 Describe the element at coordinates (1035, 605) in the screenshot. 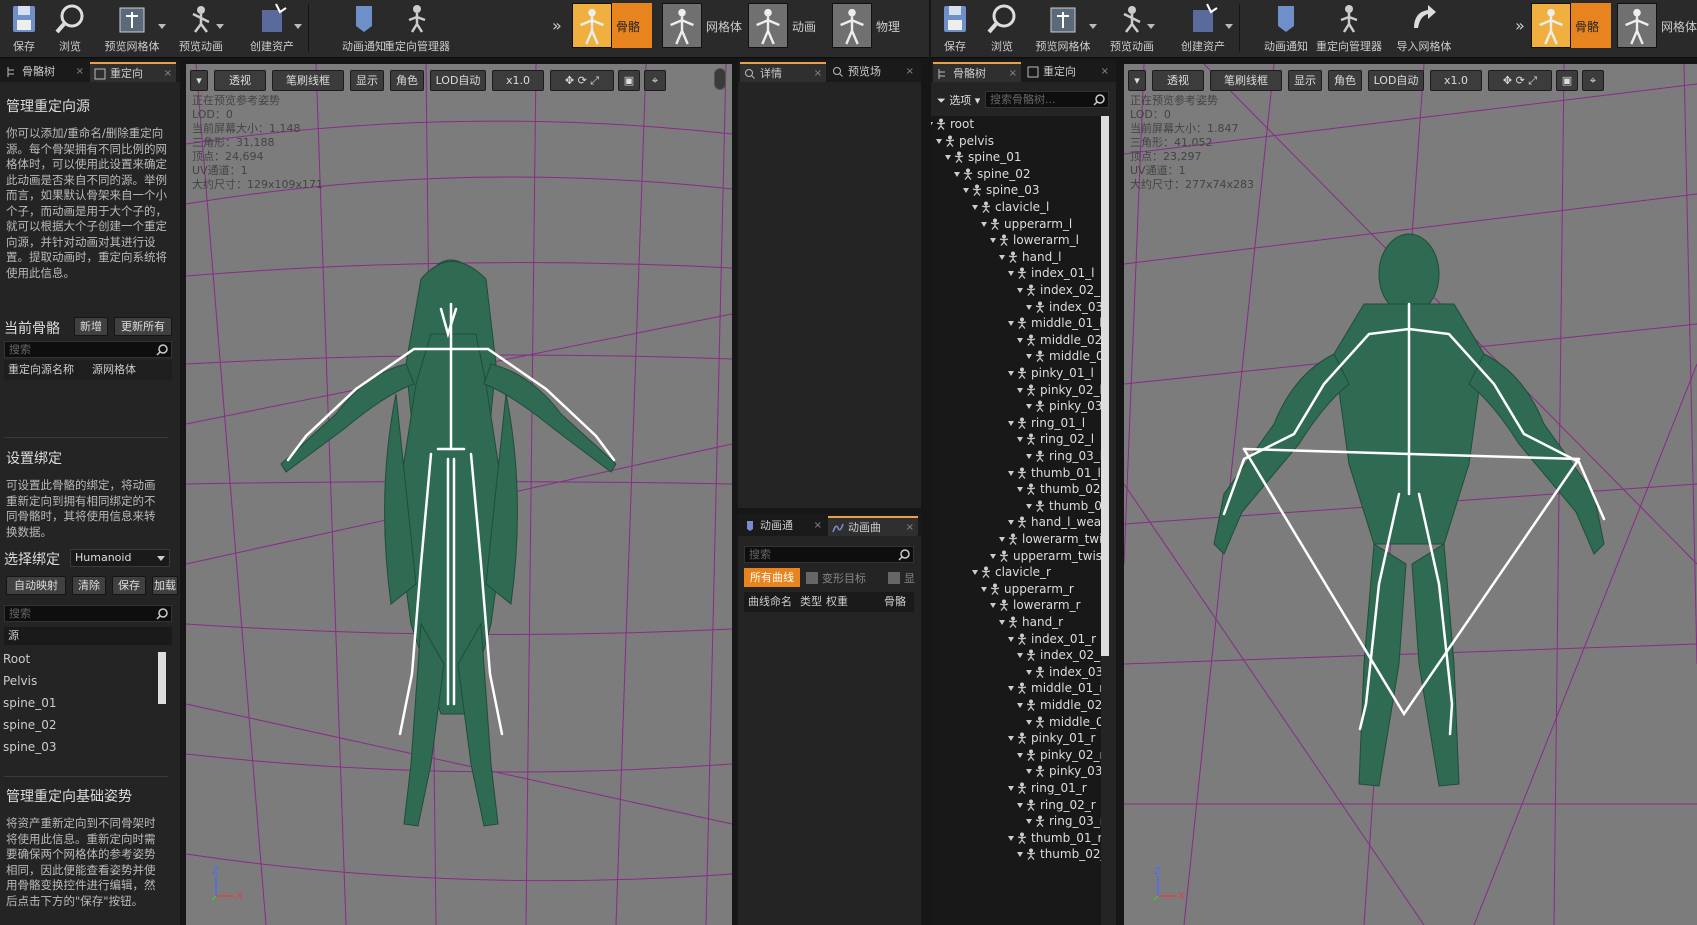

I see `bone-tree-item: lowerarm_r` at that location.